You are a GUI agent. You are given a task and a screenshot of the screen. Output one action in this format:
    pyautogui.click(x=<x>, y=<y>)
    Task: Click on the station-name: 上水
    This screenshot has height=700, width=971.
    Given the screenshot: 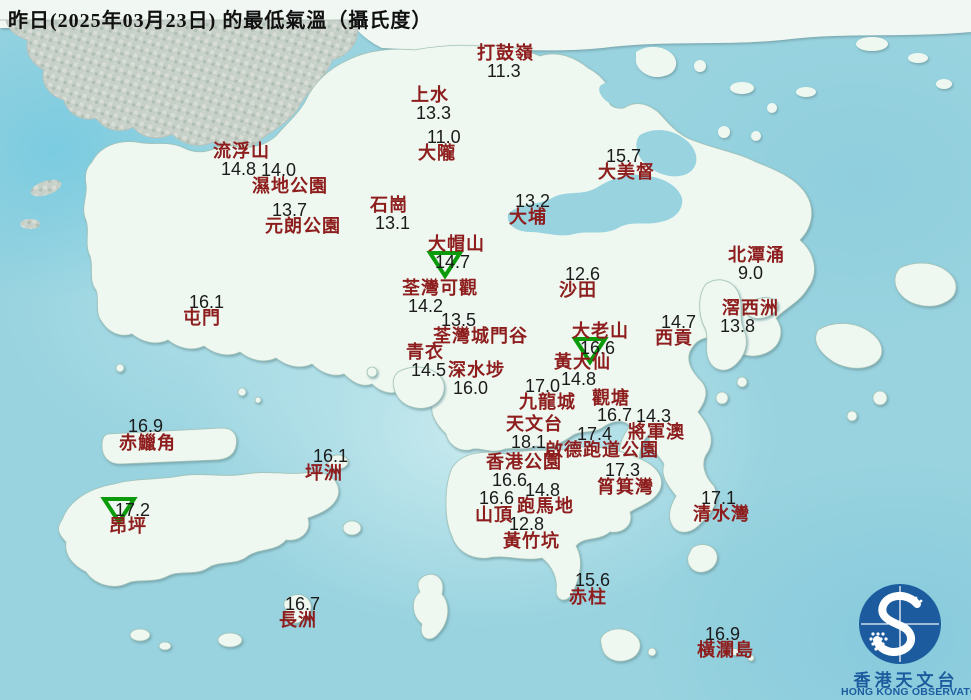 What is the action you would take?
    pyautogui.click(x=430, y=95)
    